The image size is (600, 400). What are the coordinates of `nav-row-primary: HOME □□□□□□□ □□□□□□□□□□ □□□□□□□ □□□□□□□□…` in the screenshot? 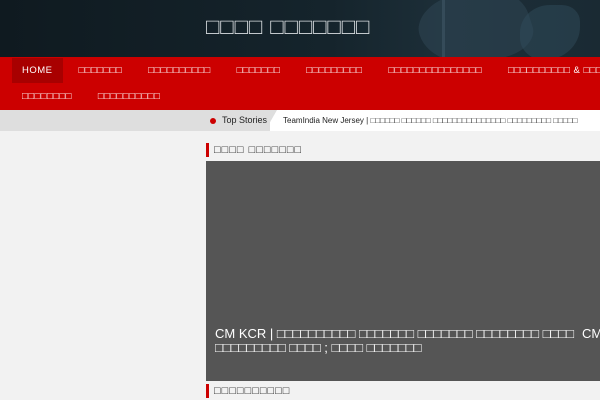 It's located at (306, 70).